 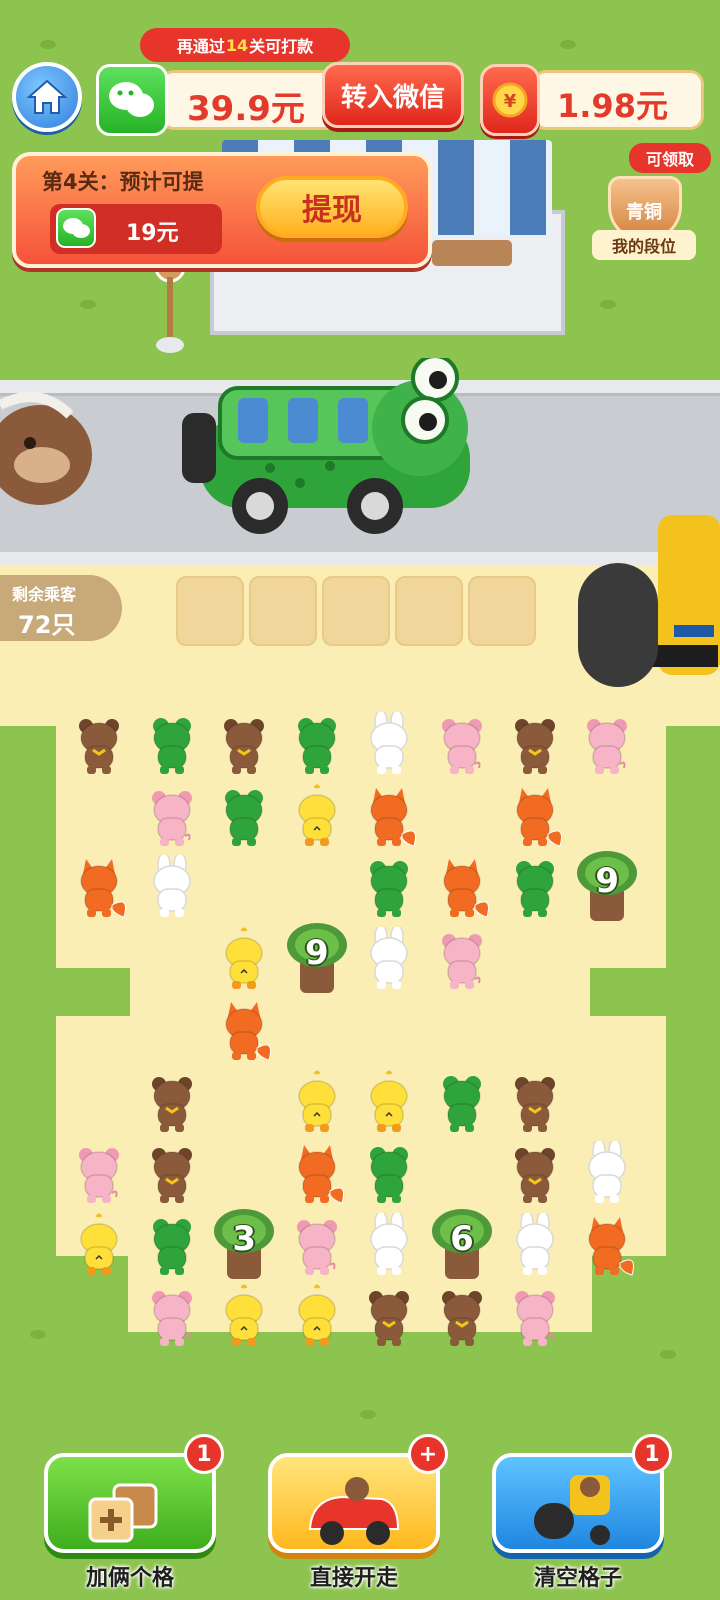 I want to click on tooltip-levels: 14, so click(x=237, y=45).